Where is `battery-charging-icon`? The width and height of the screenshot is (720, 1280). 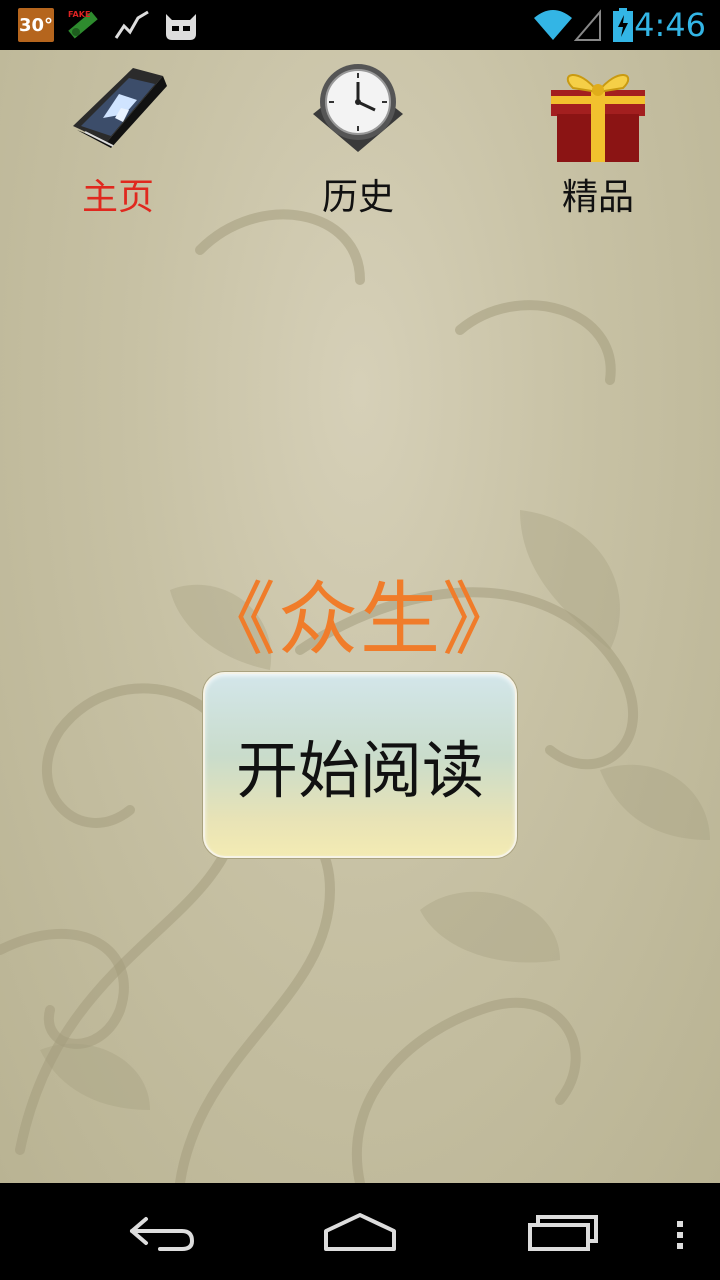 battery-charging-icon is located at coordinates (623, 25).